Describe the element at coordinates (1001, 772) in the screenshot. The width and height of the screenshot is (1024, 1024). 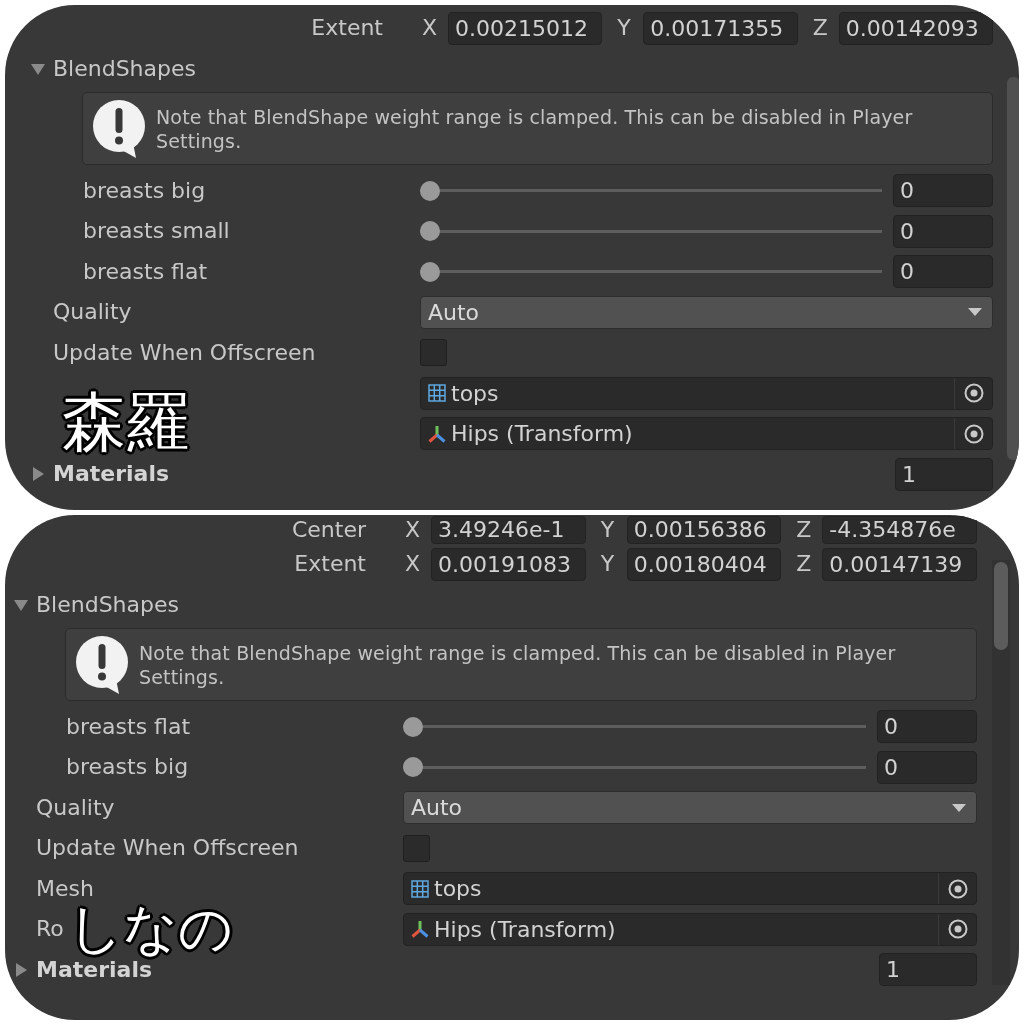
I see `scrollbar-track` at that location.